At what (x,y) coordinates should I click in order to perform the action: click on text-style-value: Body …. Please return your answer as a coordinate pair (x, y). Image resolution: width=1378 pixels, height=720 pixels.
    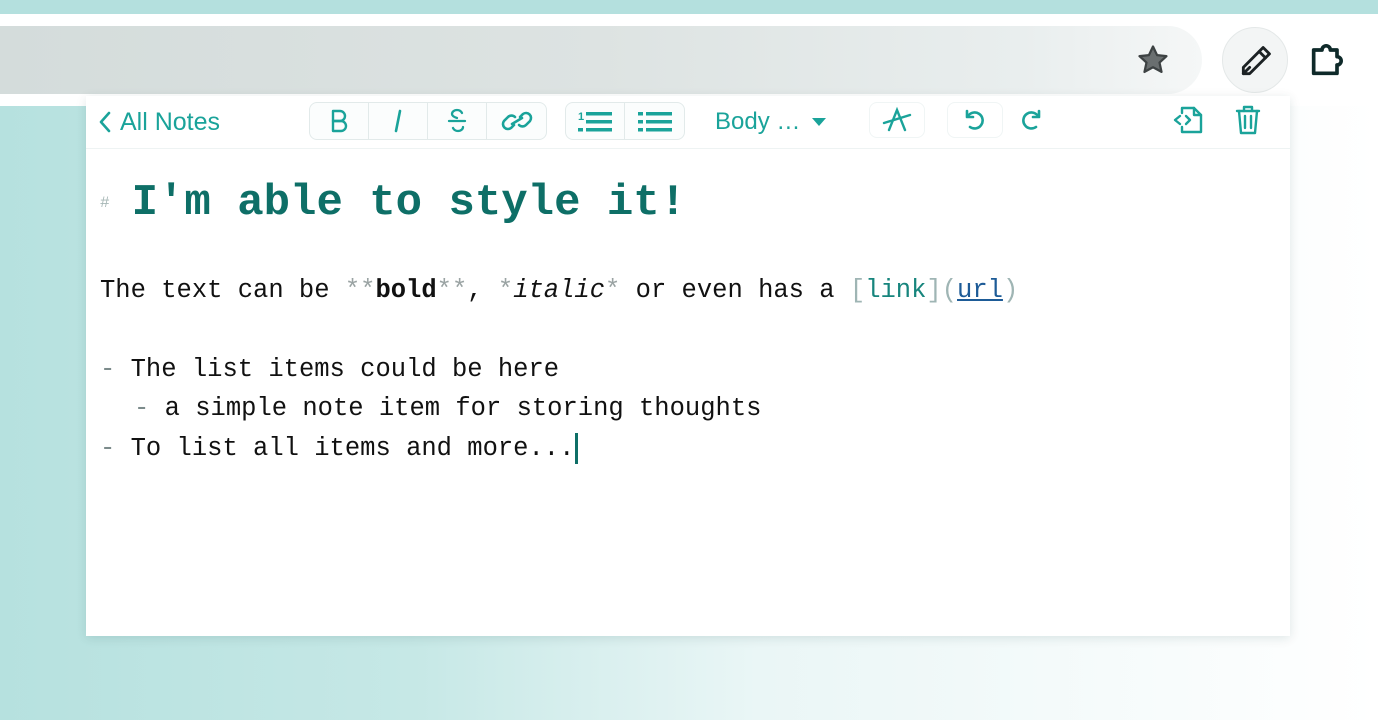
    Looking at the image, I should click on (758, 121).